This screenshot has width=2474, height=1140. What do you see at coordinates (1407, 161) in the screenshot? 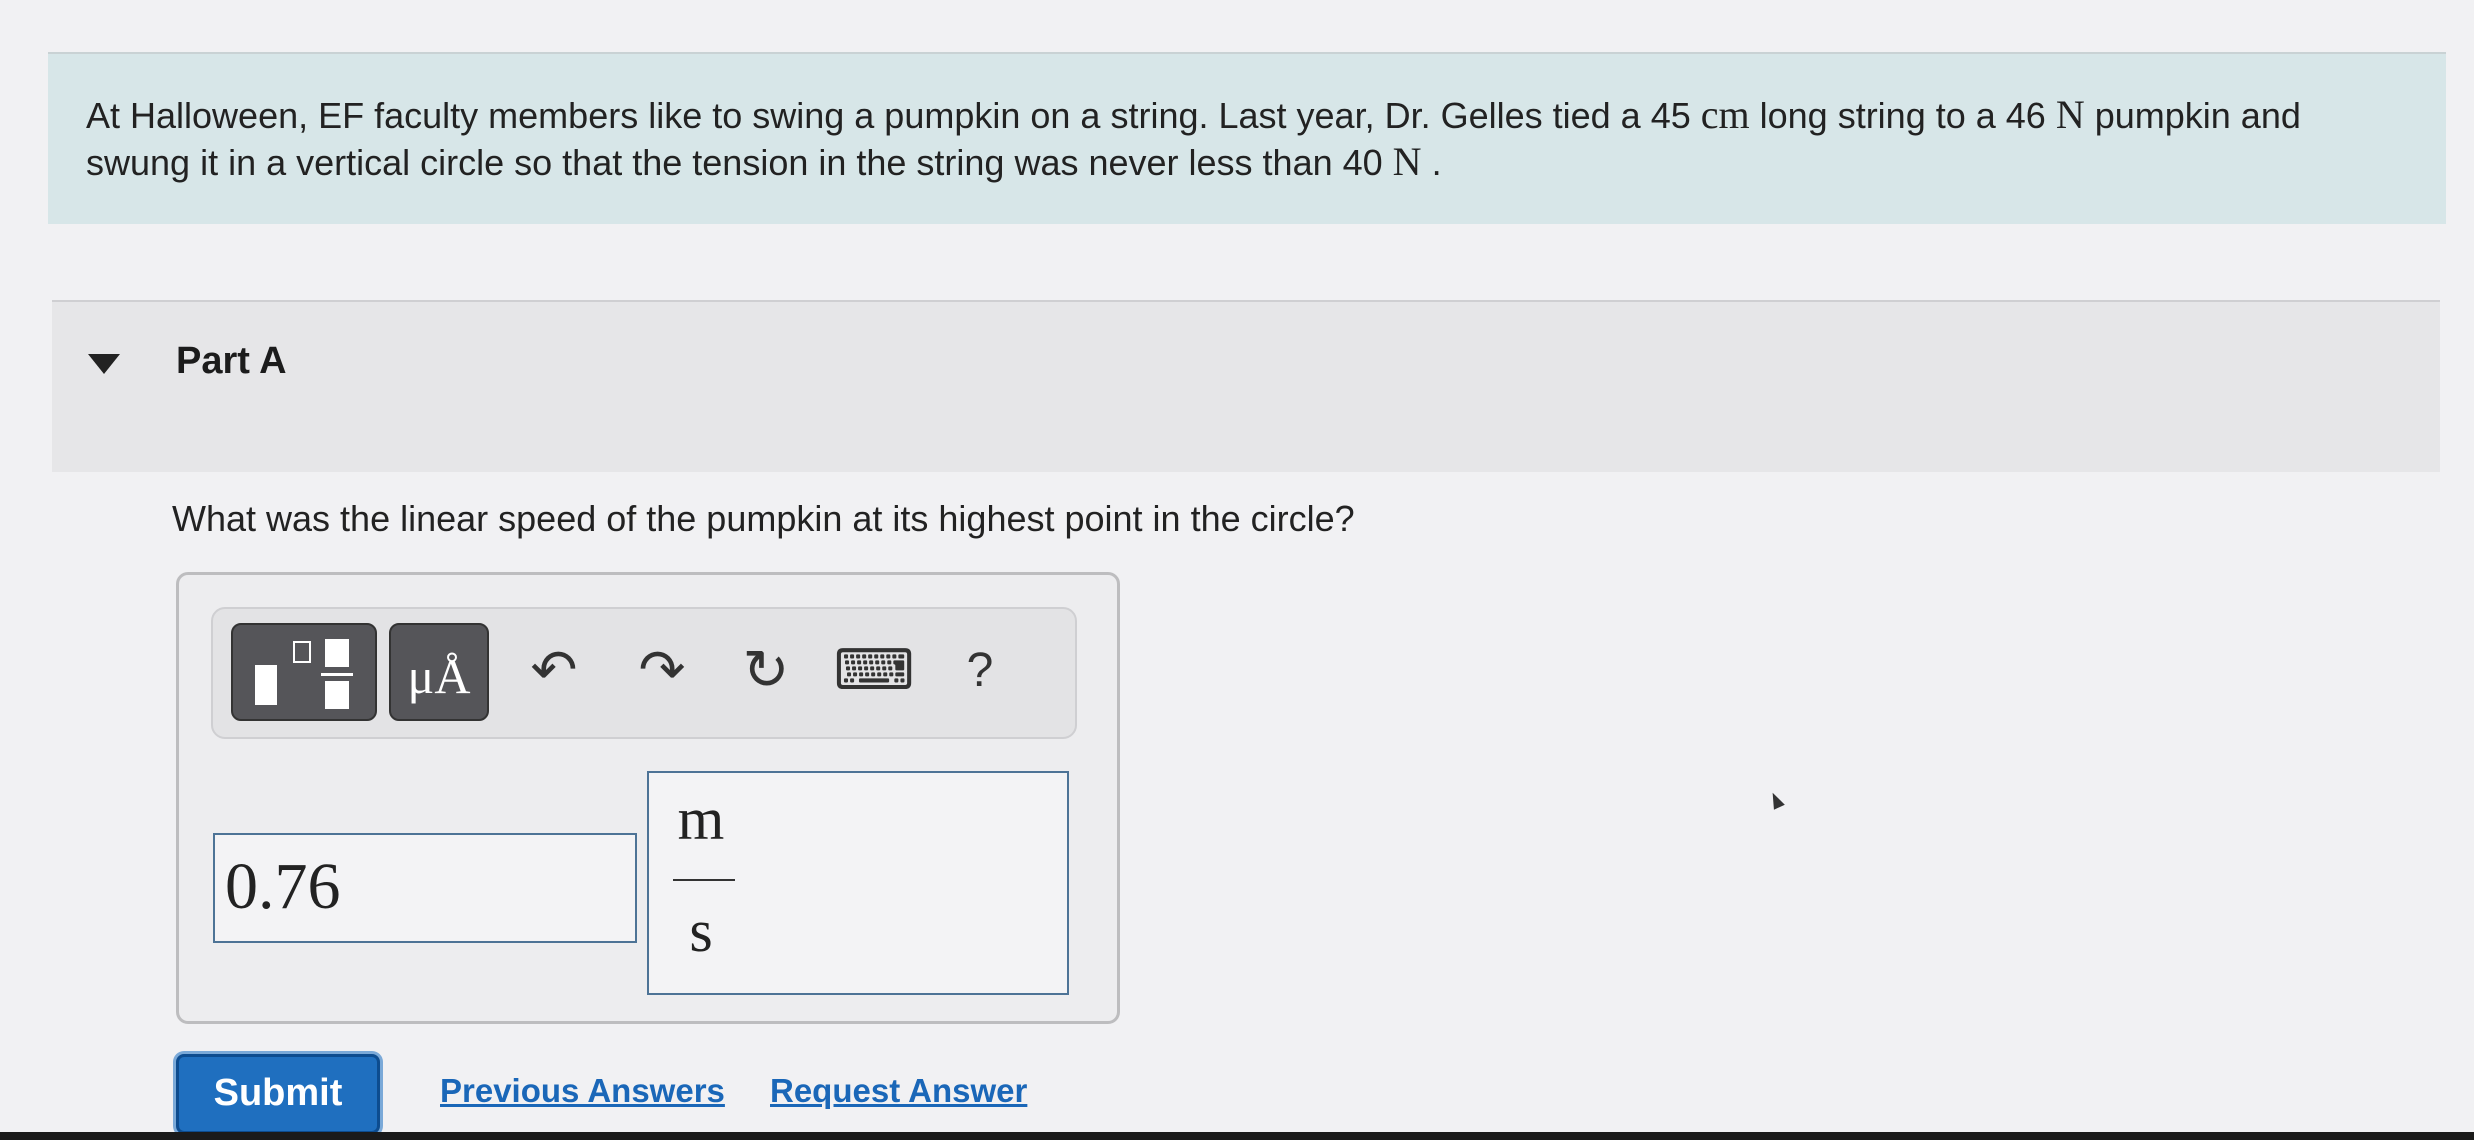
I see `unit-n-tension: N` at bounding box center [1407, 161].